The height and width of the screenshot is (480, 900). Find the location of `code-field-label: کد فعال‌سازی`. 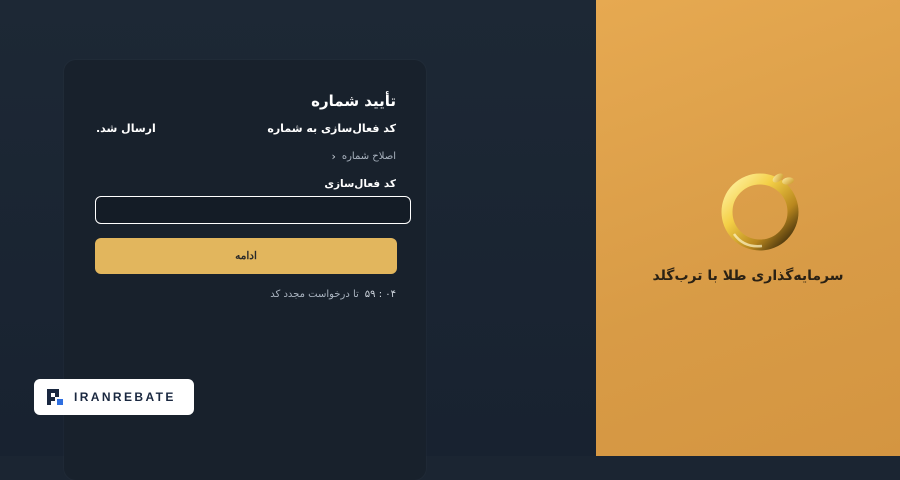

code-field-label: کد فعال‌سازی is located at coordinates (360, 184).